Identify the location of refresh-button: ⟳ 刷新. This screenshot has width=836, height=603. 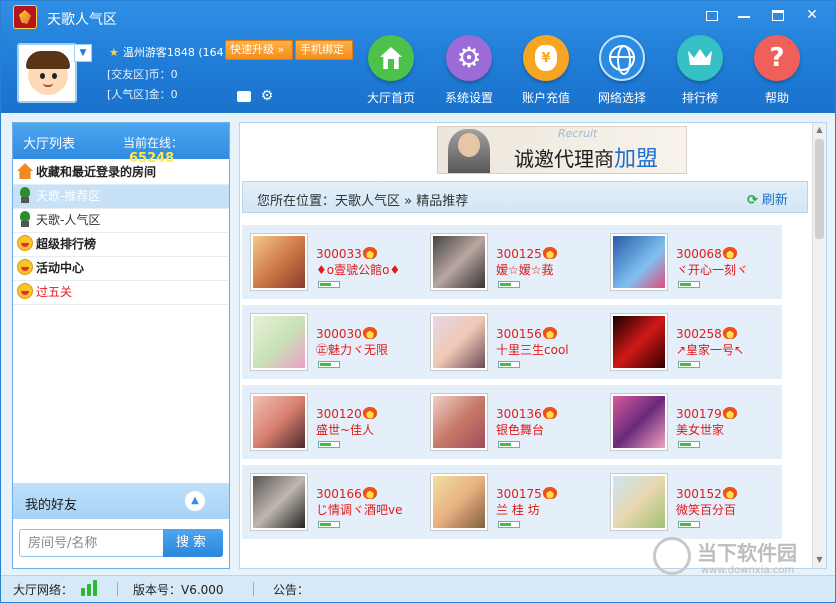
(767, 198).